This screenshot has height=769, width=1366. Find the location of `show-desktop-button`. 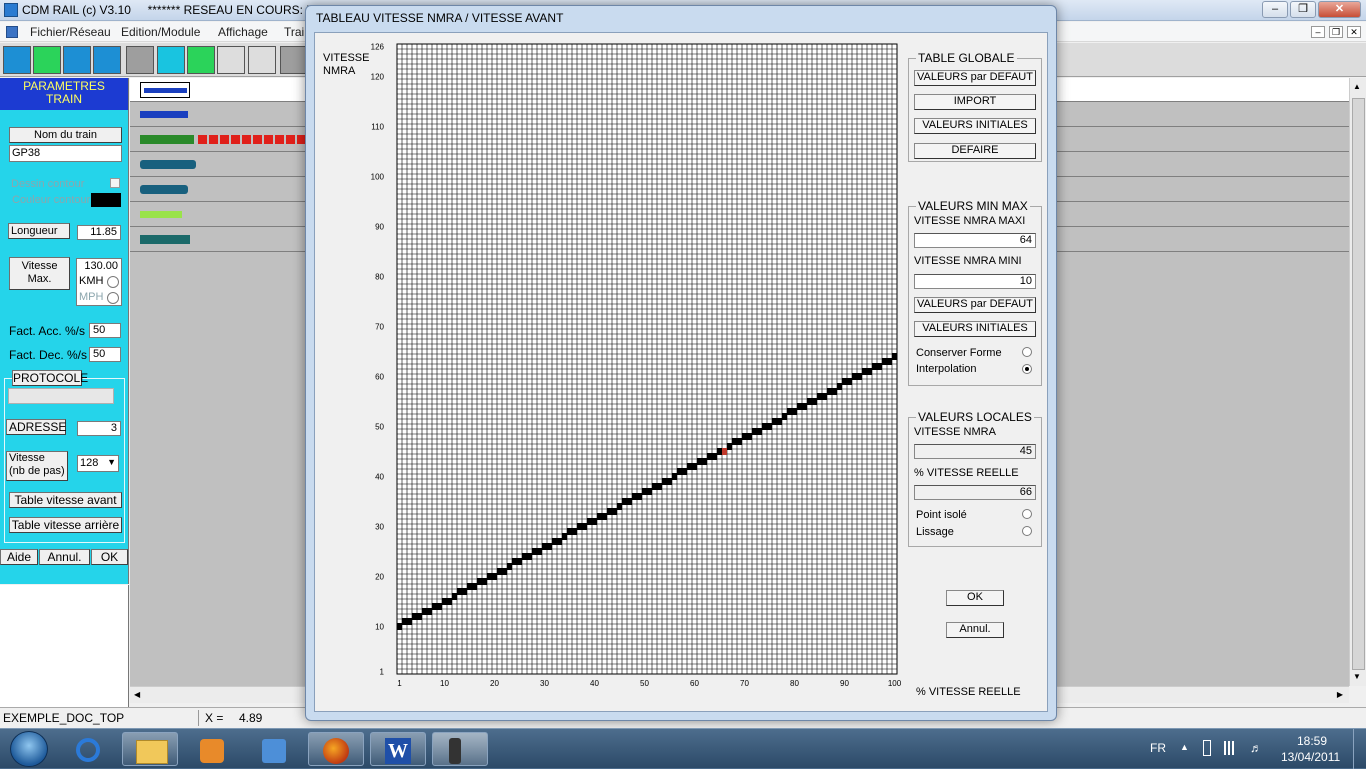

show-desktop-button is located at coordinates (1359, 749).